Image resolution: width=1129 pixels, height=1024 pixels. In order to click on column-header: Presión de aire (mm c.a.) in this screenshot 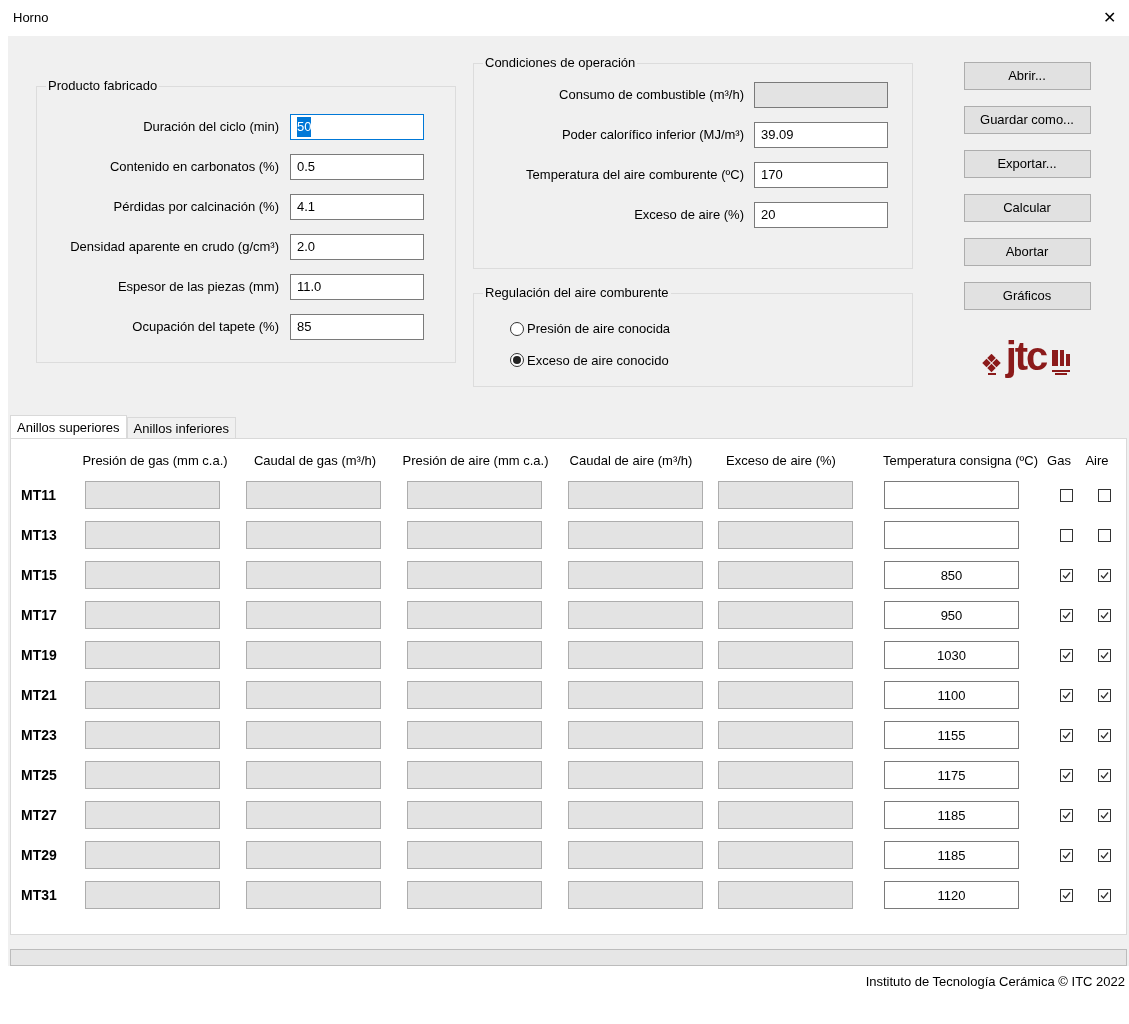, I will do `click(475, 460)`.